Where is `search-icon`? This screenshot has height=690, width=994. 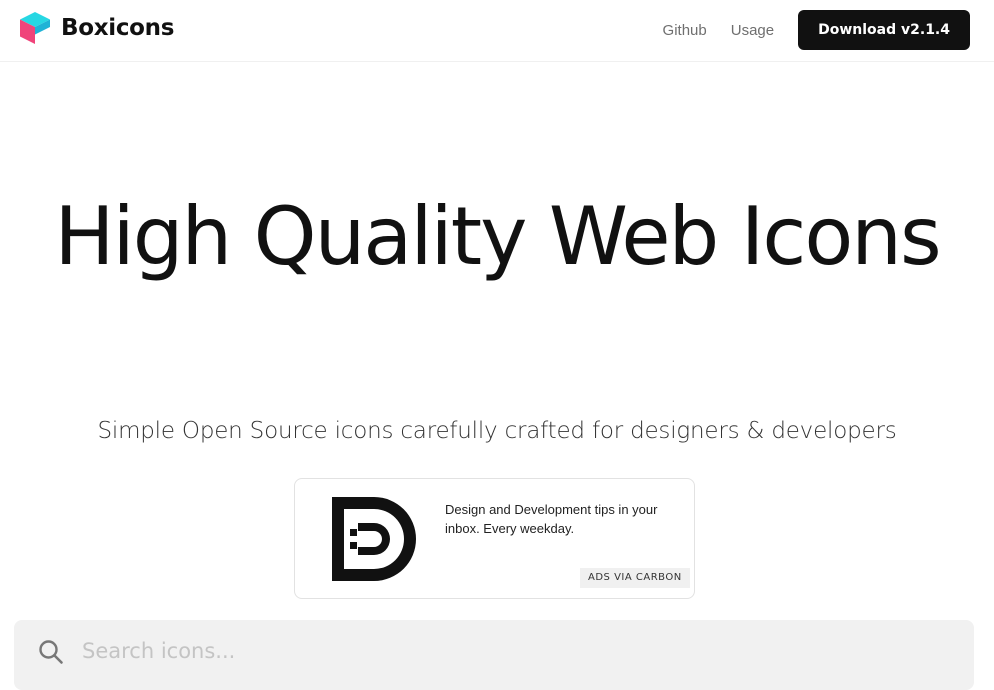 search-icon is located at coordinates (51, 654).